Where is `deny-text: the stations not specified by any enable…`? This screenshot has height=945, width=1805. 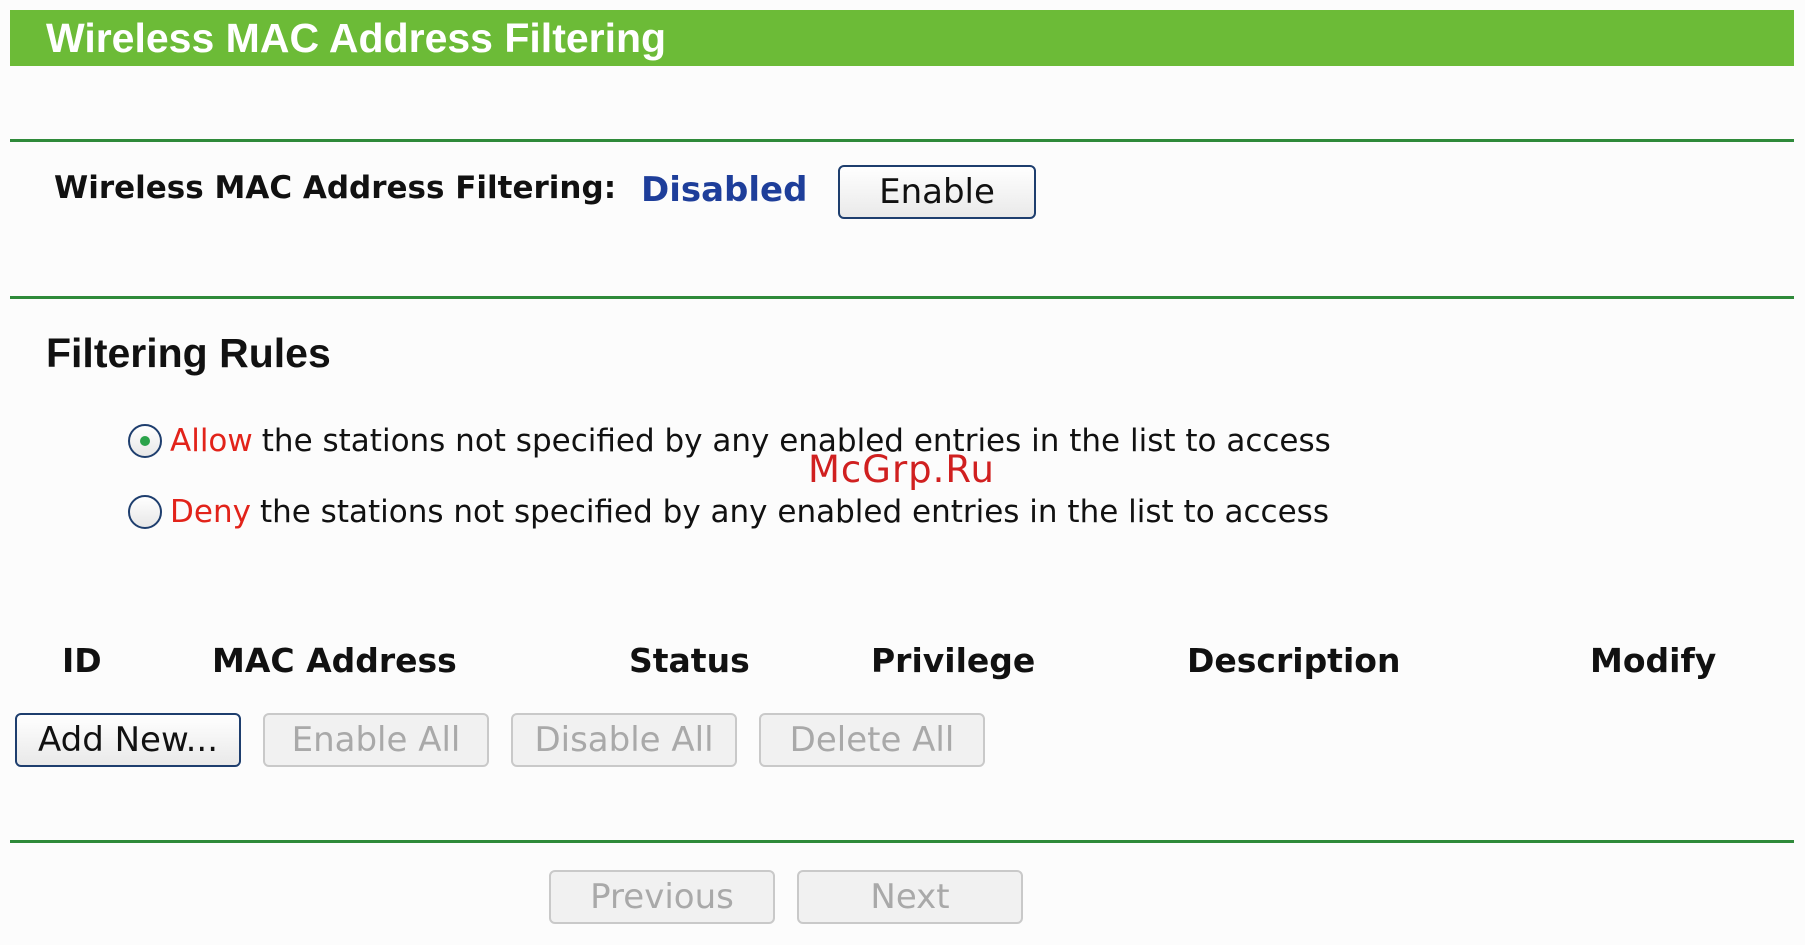
deny-text: the stations not specified by any enable… is located at coordinates (794, 512).